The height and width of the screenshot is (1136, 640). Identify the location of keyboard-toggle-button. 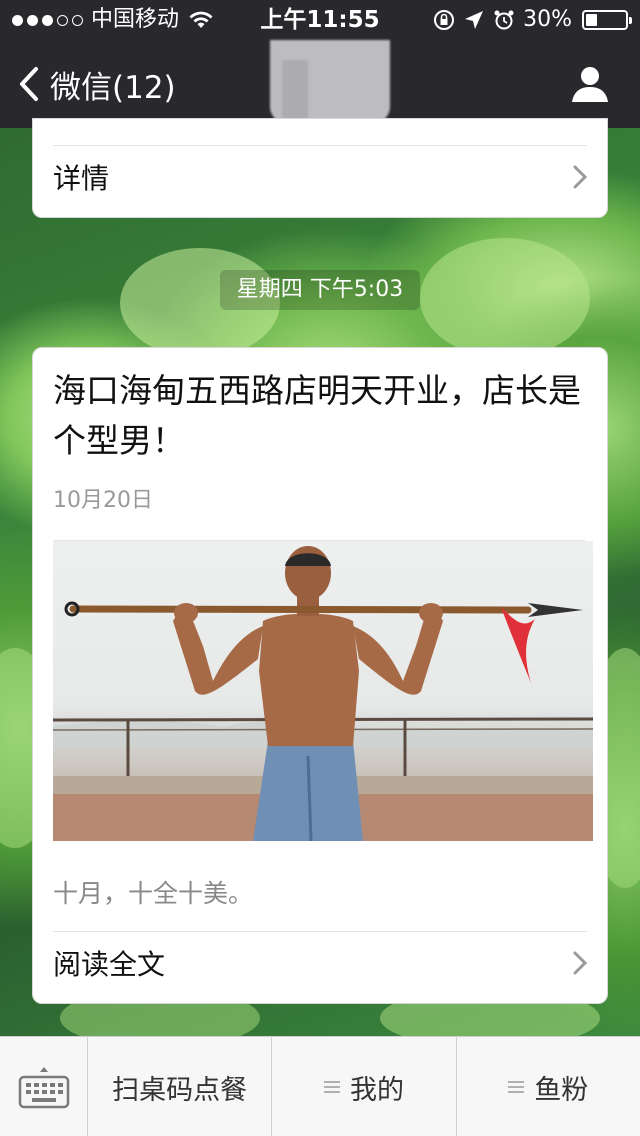
(44, 1086).